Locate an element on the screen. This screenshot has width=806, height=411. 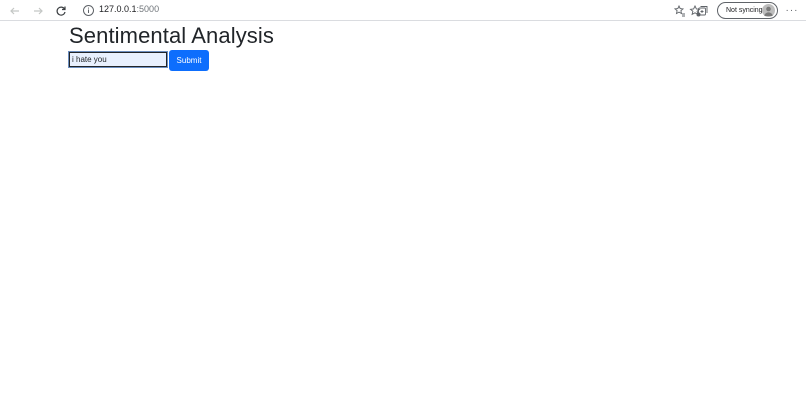
back-button is located at coordinates (15, 10).